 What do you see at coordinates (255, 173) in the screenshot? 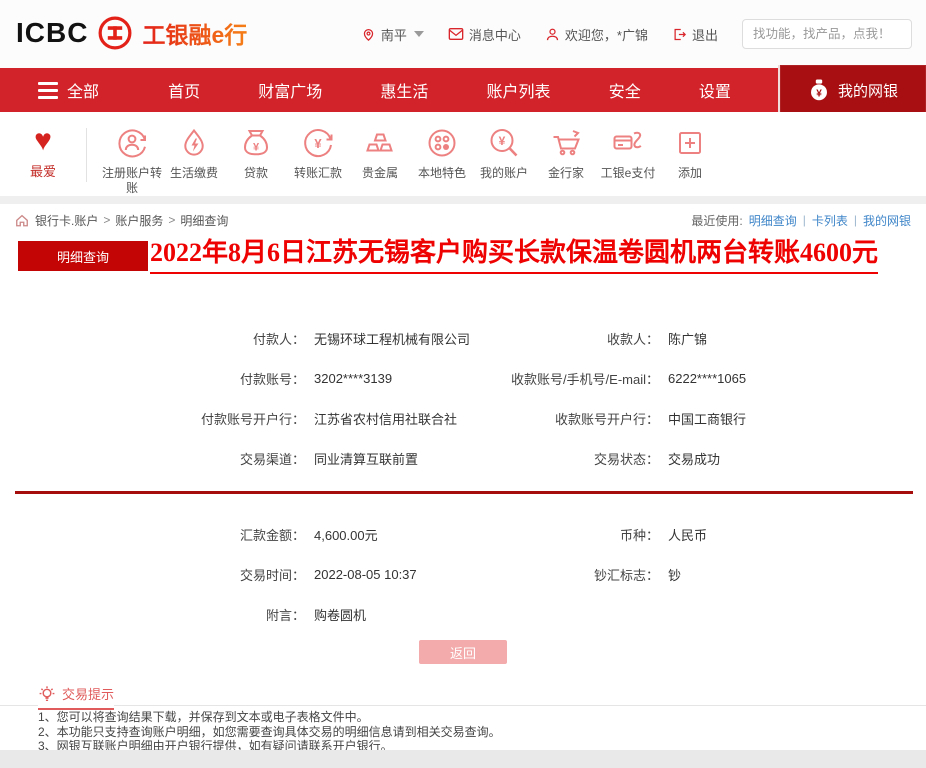
I see `quicklink-label: 贷款` at bounding box center [255, 173].